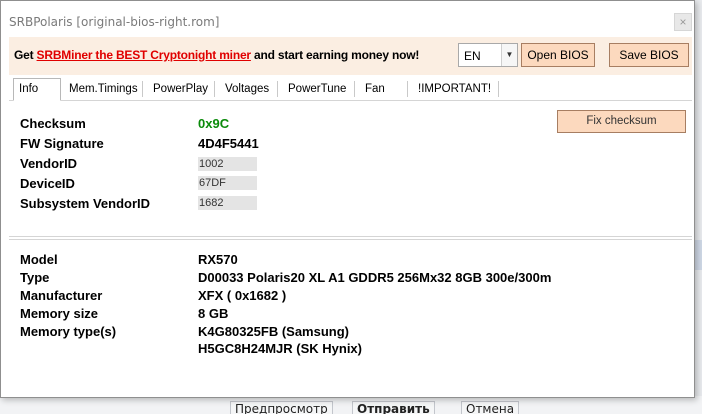 Image resolution: width=702 pixels, height=414 pixels. What do you see at coordinates (114, 22) in the screenshot?
I see `window-title: SRBPolaris [original-bios-right.rom]` at bounding box center [114, 22].